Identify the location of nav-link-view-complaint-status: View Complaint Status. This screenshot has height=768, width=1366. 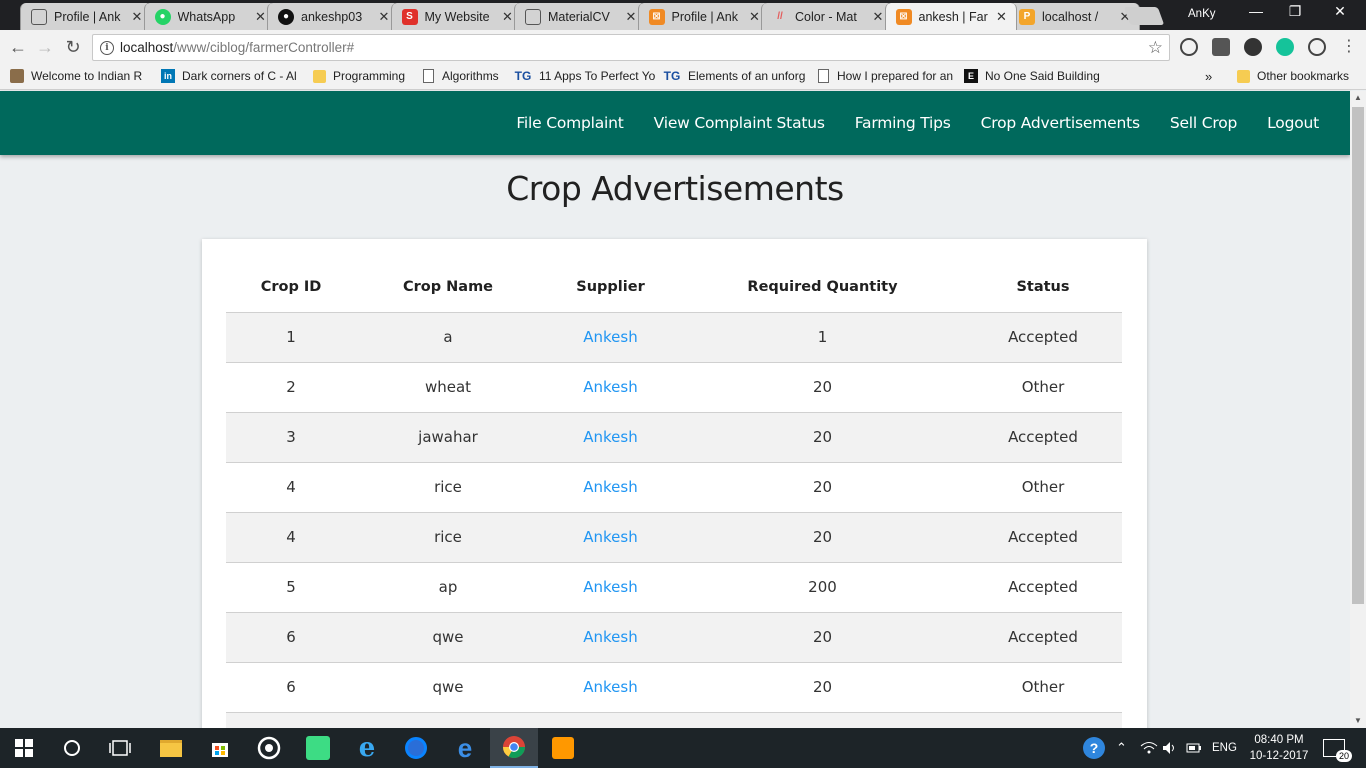
(739, 123).